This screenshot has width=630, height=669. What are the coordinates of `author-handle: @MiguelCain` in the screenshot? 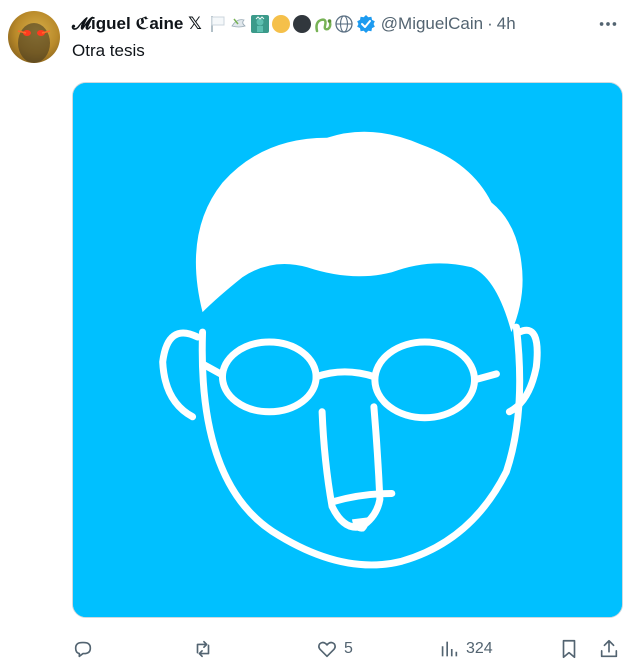 It's located at (432, 24).